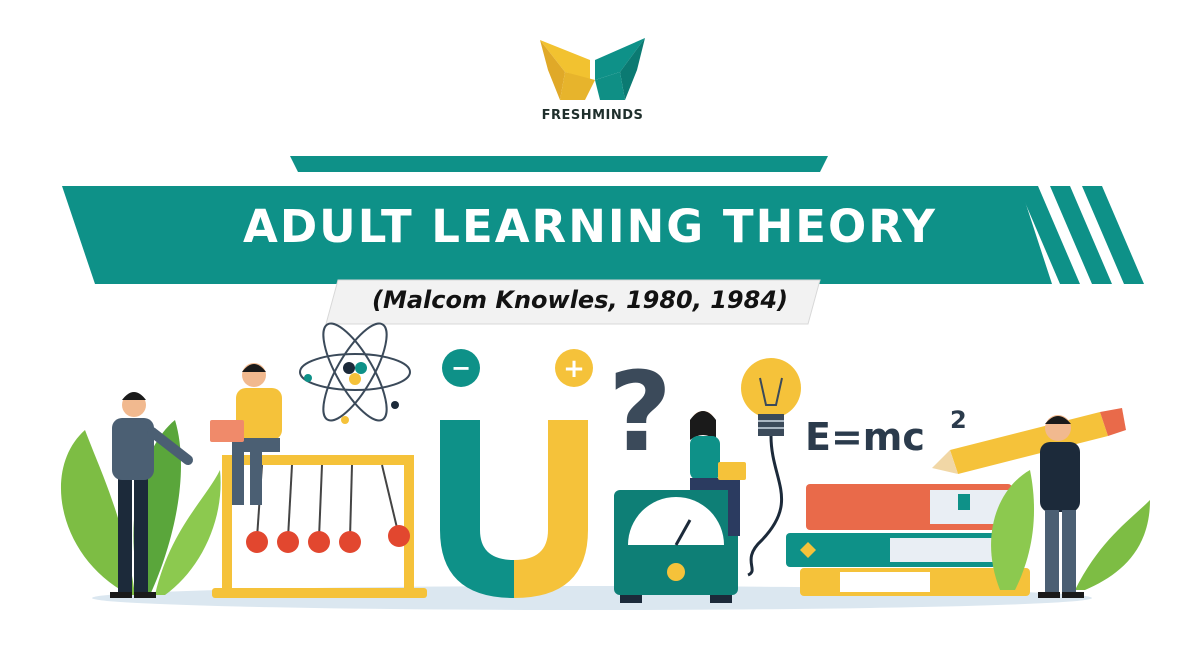 The image size is (1185, 667). I want to click on brand-name: FRESHMINDS, so click(592, 115).